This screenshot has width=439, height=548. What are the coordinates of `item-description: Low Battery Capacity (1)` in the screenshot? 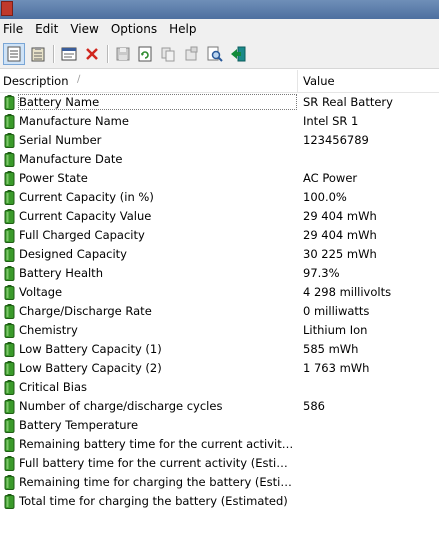 It's located at (90, 349).